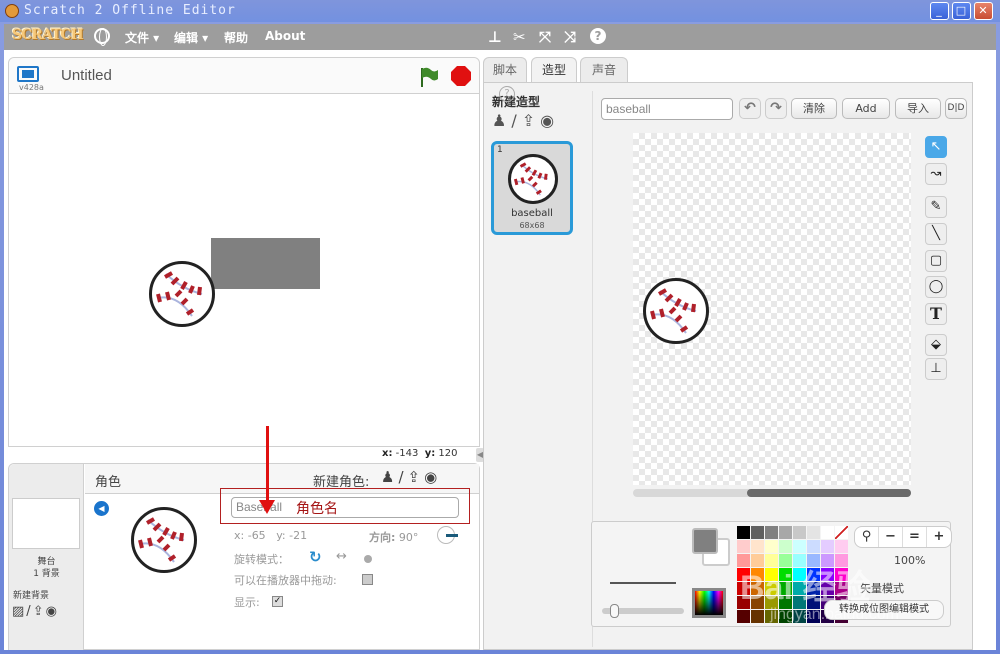  I want to click on undo-button: ↶, so click(750, 108).